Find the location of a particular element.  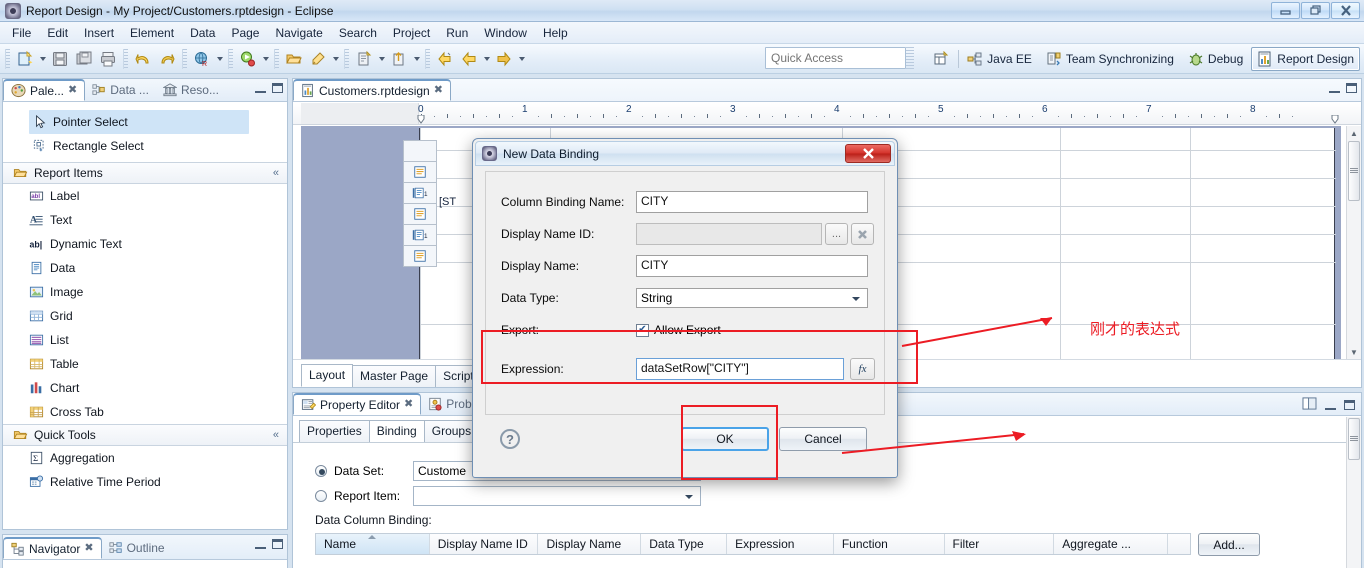

perspective-team-synchronizing: Team Synchronizing is located at coordinates (1110, 59).